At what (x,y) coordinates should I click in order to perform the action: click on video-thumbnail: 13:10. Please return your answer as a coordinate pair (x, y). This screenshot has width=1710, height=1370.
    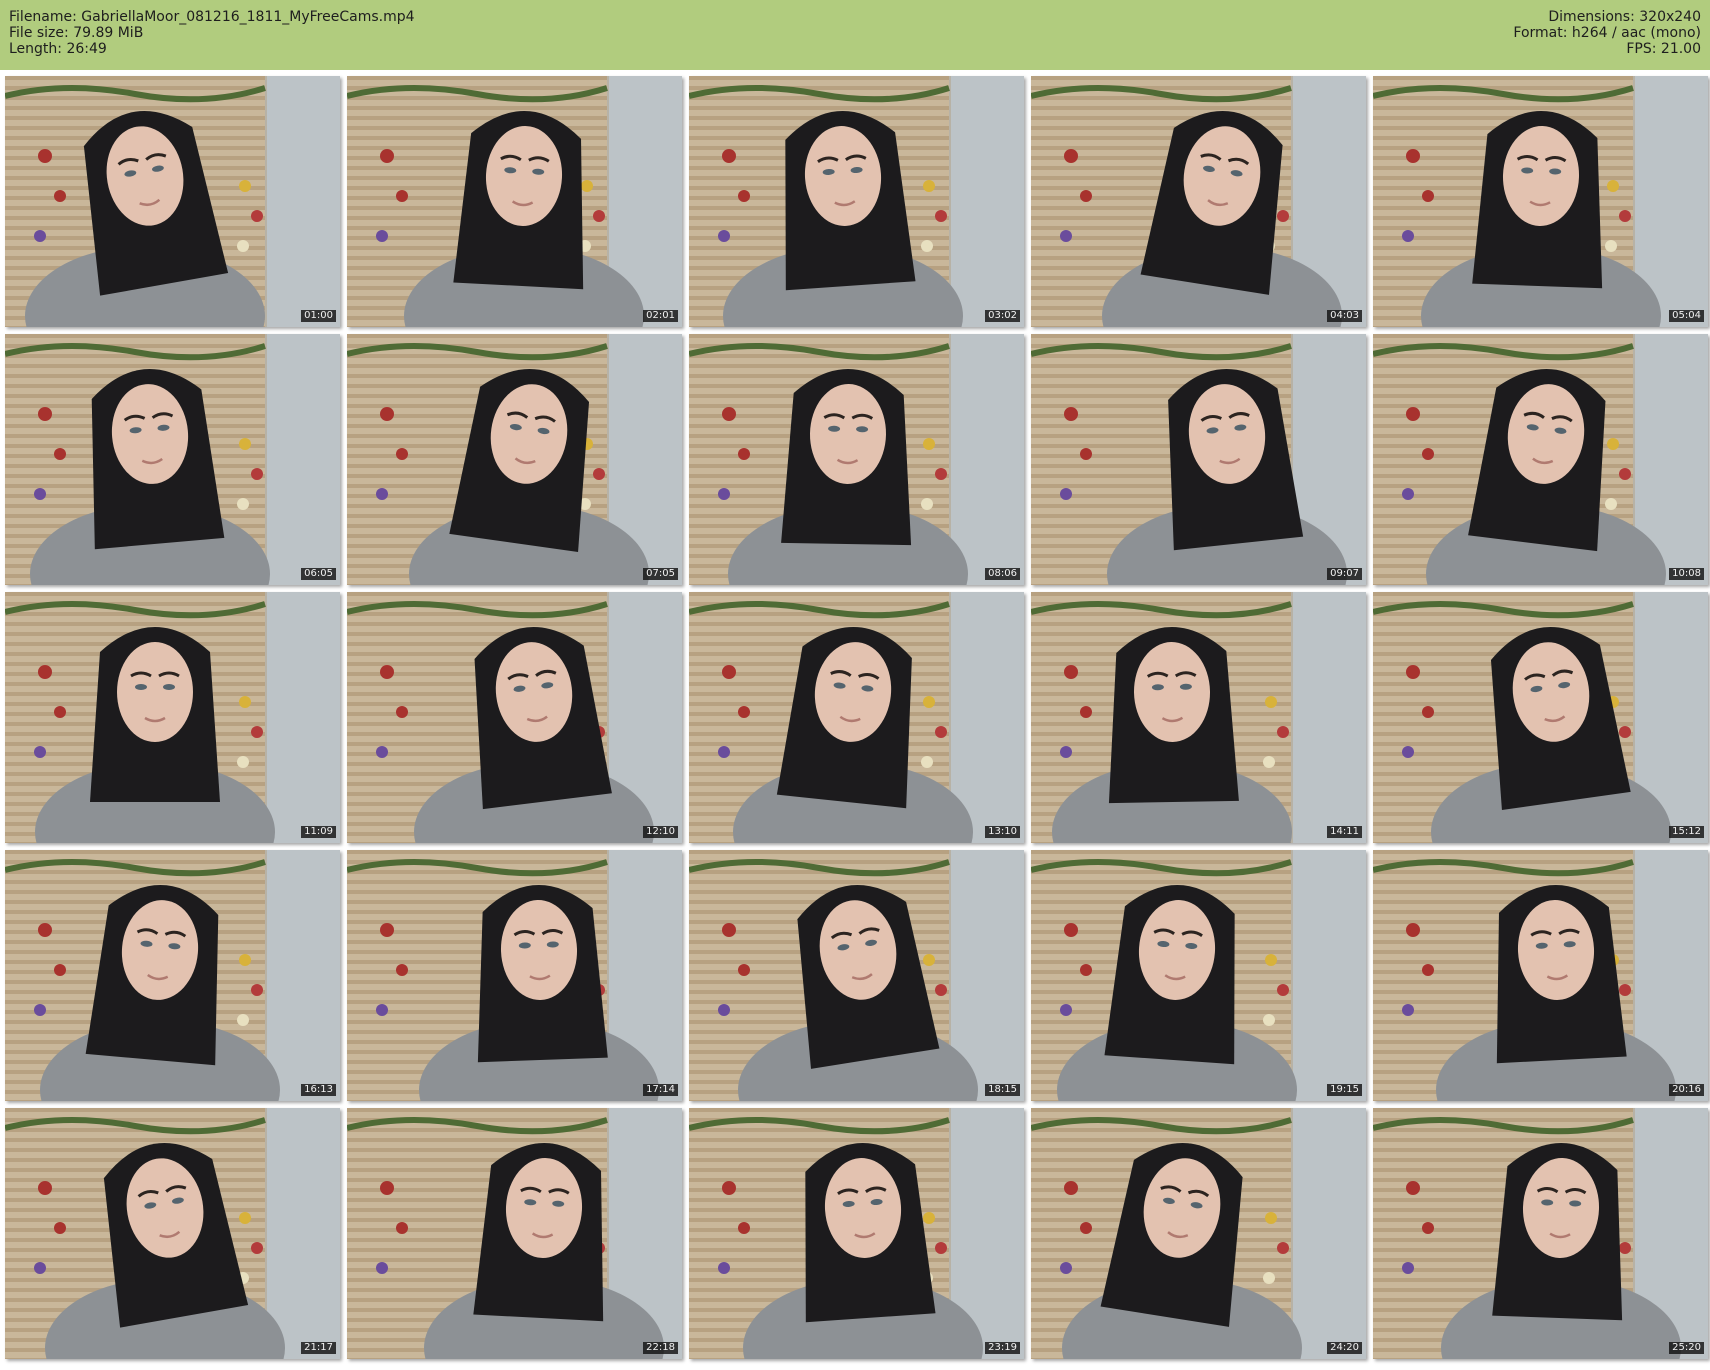
    Looking at the image, I should click on (856, 717).